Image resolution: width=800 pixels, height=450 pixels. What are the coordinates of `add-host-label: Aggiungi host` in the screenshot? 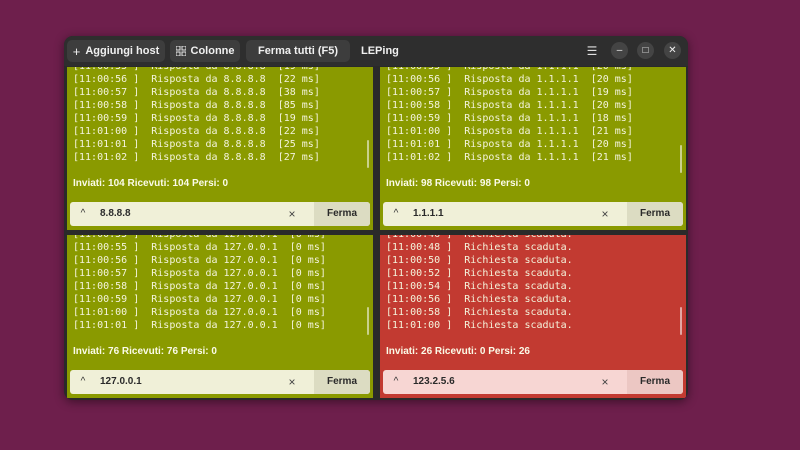 It's located at (122, 51).